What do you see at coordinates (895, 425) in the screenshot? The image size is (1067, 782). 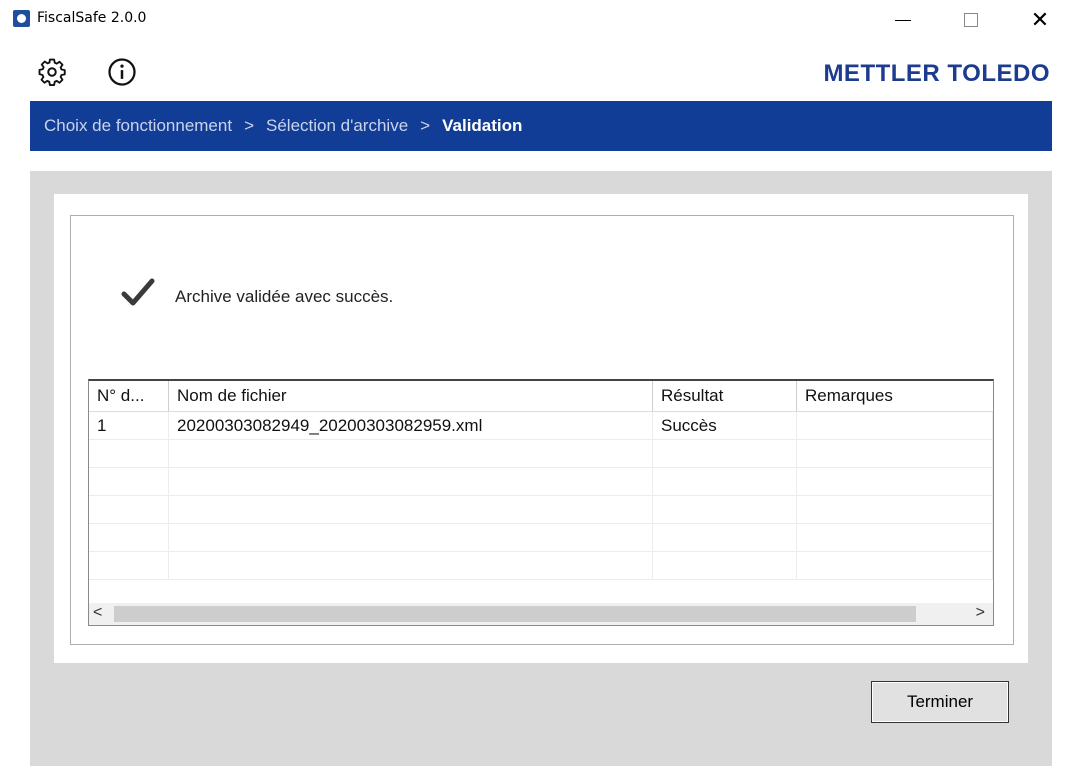 I see `cell-remarks` at bounding box center [895, 425].